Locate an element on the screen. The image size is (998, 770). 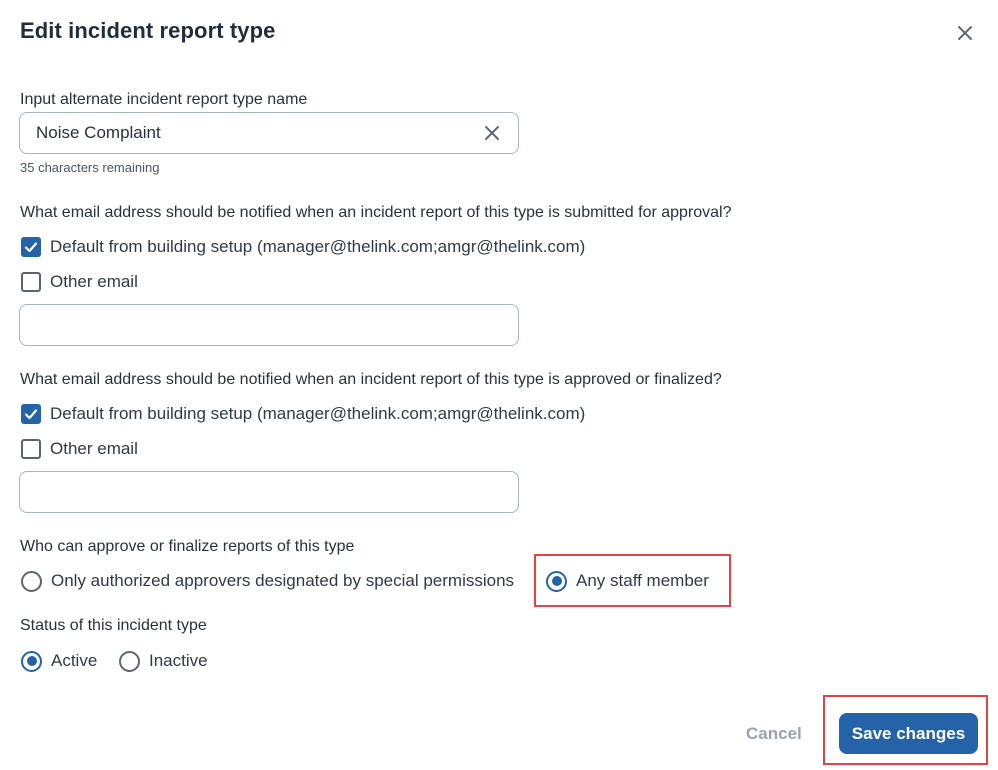
status-option-active: Active is located at coordinates (59, 661).